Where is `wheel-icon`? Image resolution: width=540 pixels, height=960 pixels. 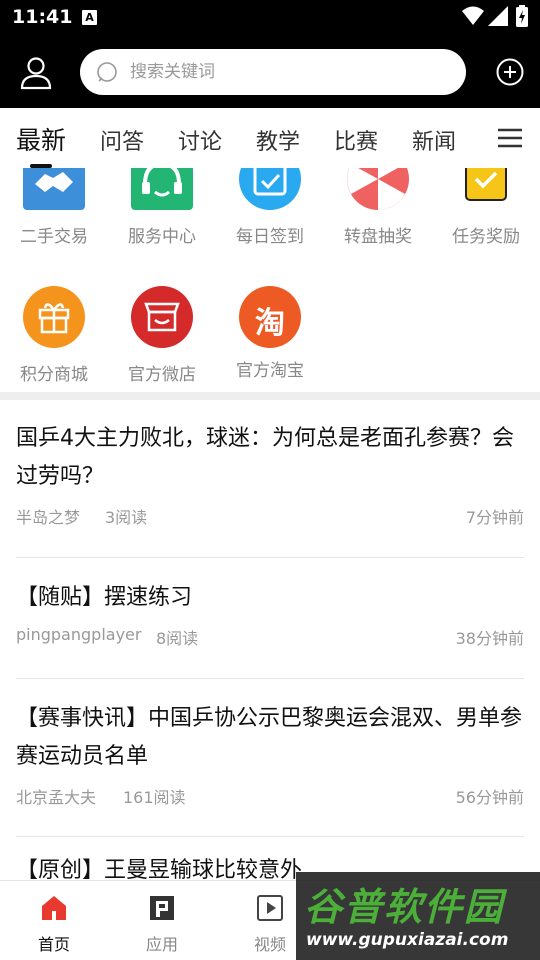
wheel-icon is located at coordinates (378, 189).